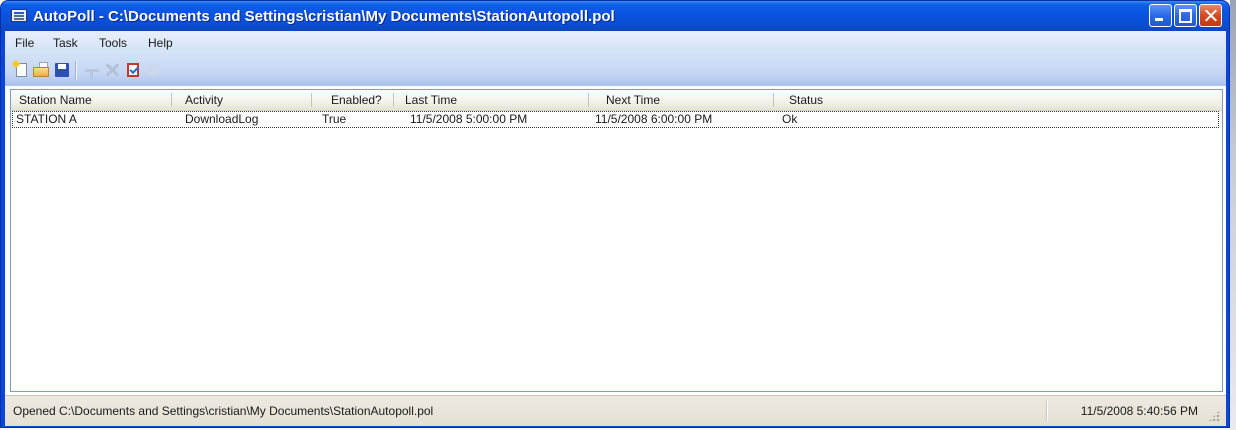 The image size is (1236, 430). What do you see at coordinates (334, 119) in the screenshot?
I see `cell-enabled: True` at bounding box center [334, 119].